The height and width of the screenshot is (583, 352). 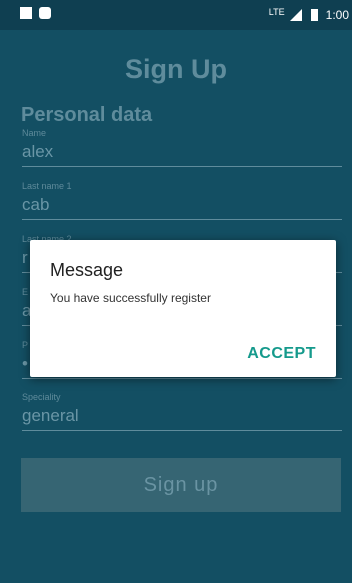 I want to click on dialog-message: You have successfully register, so click(x=130, y=298).